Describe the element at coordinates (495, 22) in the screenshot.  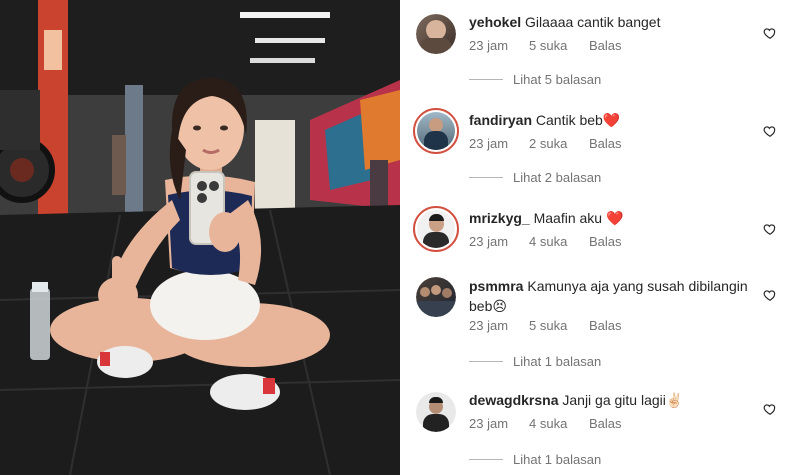
I see `comment-username: yehokel` at that location.